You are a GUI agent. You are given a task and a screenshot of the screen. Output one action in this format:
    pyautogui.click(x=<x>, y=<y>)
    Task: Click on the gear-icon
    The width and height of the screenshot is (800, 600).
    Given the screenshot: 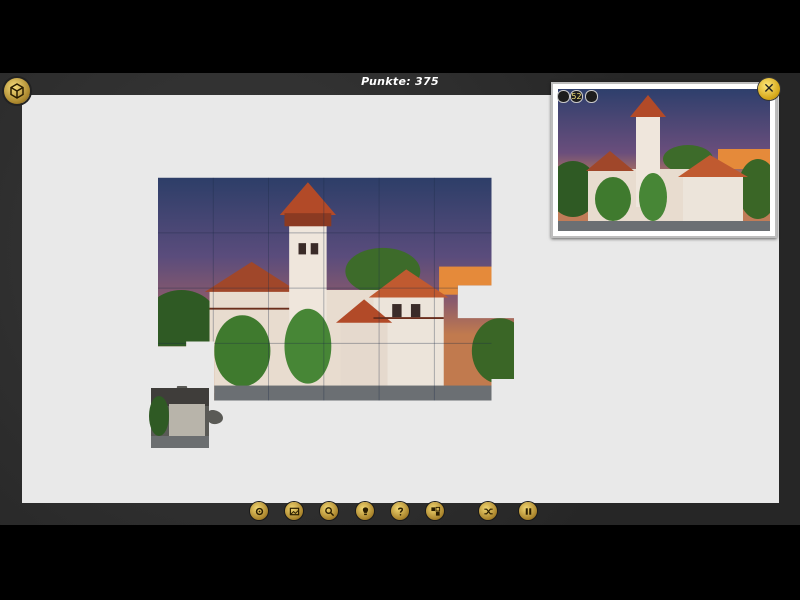 What is the action you would take?
    pyautogui.click(x=259, y=511)
    